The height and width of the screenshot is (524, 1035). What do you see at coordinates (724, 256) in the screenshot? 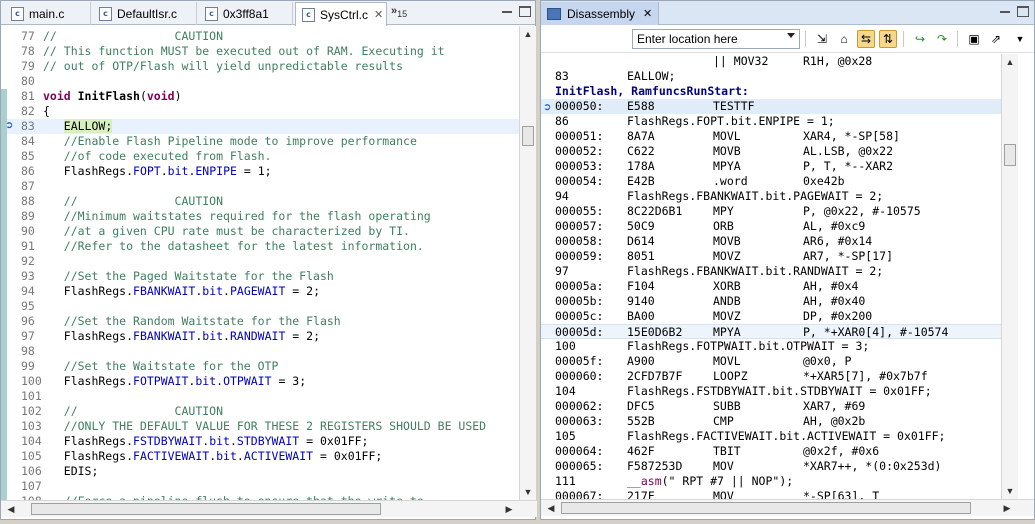
I see `instruction-row: 000059: 8051 MOVZ AR7, *-SP[17]` at bounding box center [724, 256].